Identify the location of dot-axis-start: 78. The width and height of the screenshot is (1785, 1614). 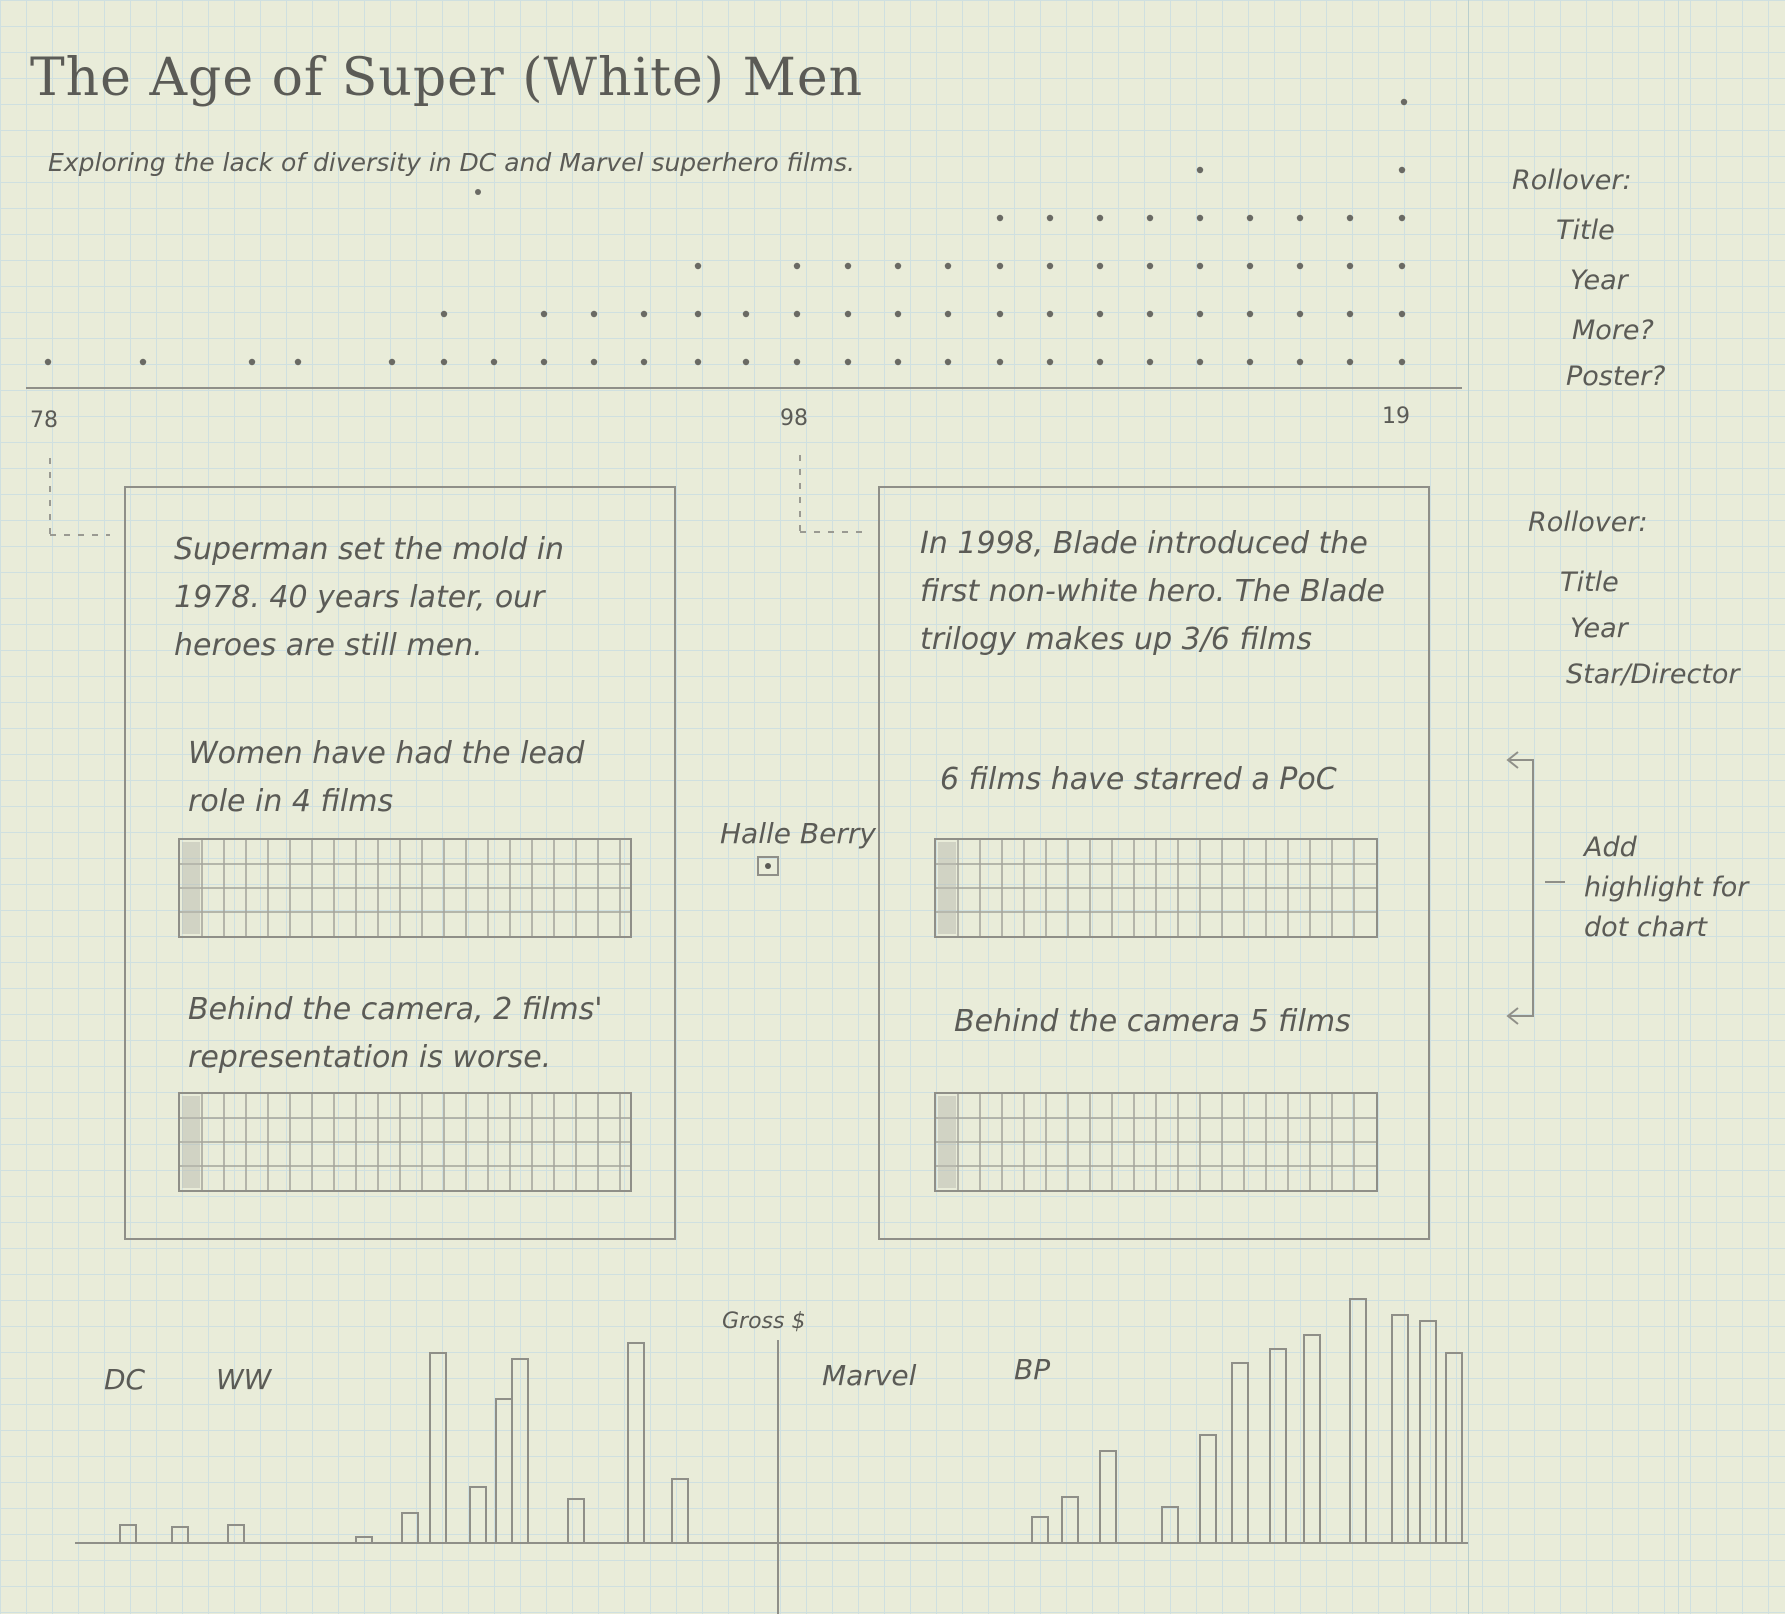
(44, 420).